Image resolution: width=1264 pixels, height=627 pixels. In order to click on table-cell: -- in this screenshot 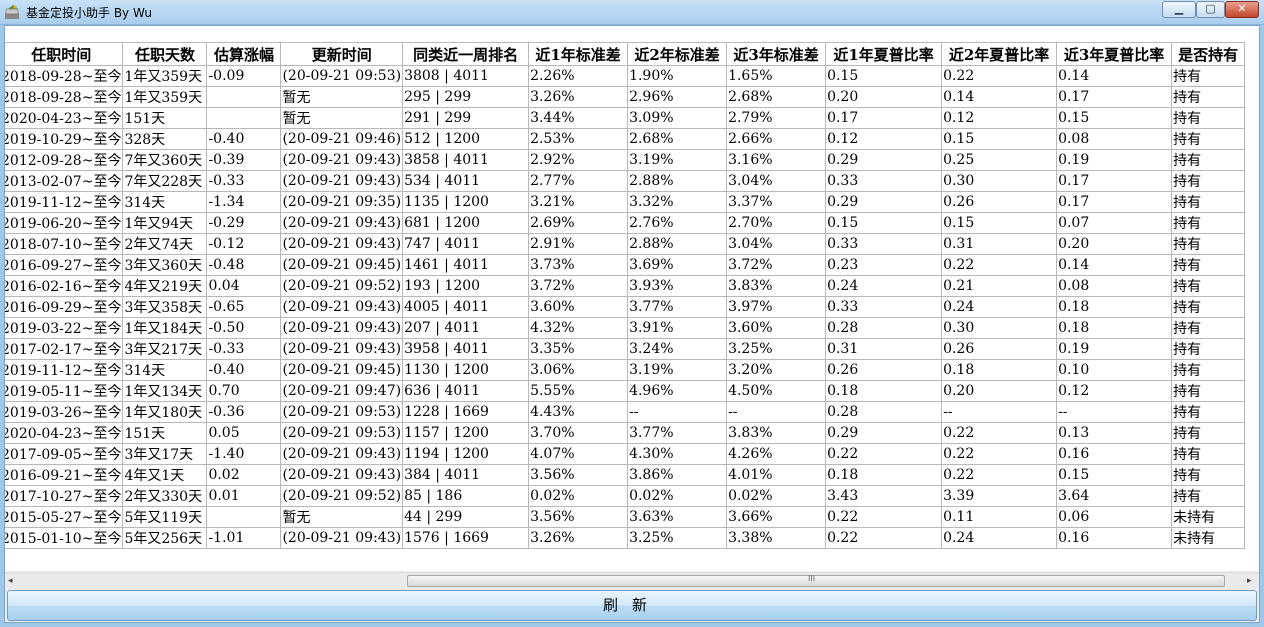, I will do `click(776, 412)`.